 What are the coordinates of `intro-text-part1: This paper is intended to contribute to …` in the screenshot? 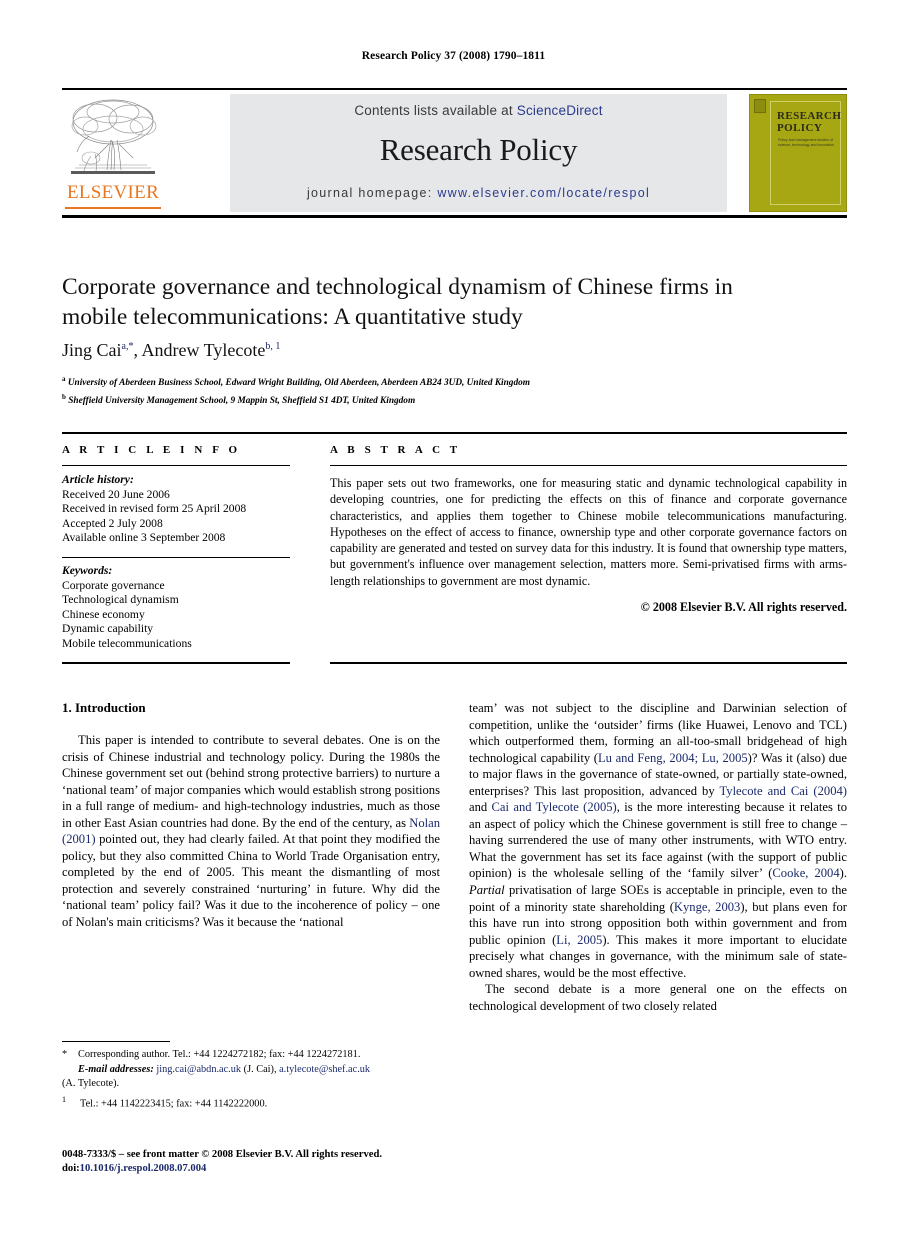 It's located at (251, 781).